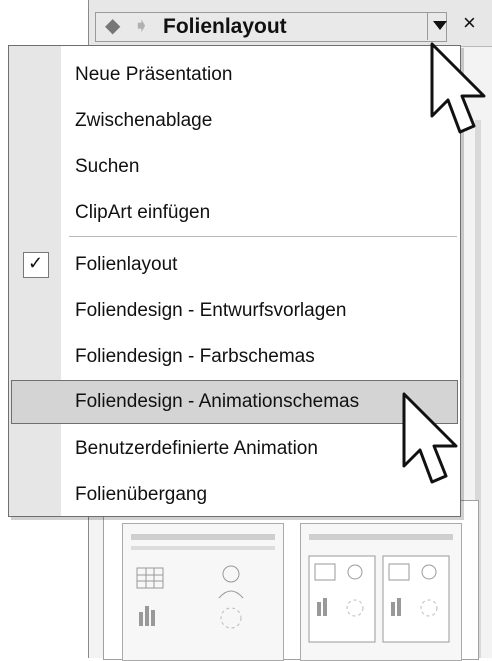  What do you see at coordinates (107, 166) in the screenshot?
I see `menu-item-label: Suchen` at bounding box center [107, 166].